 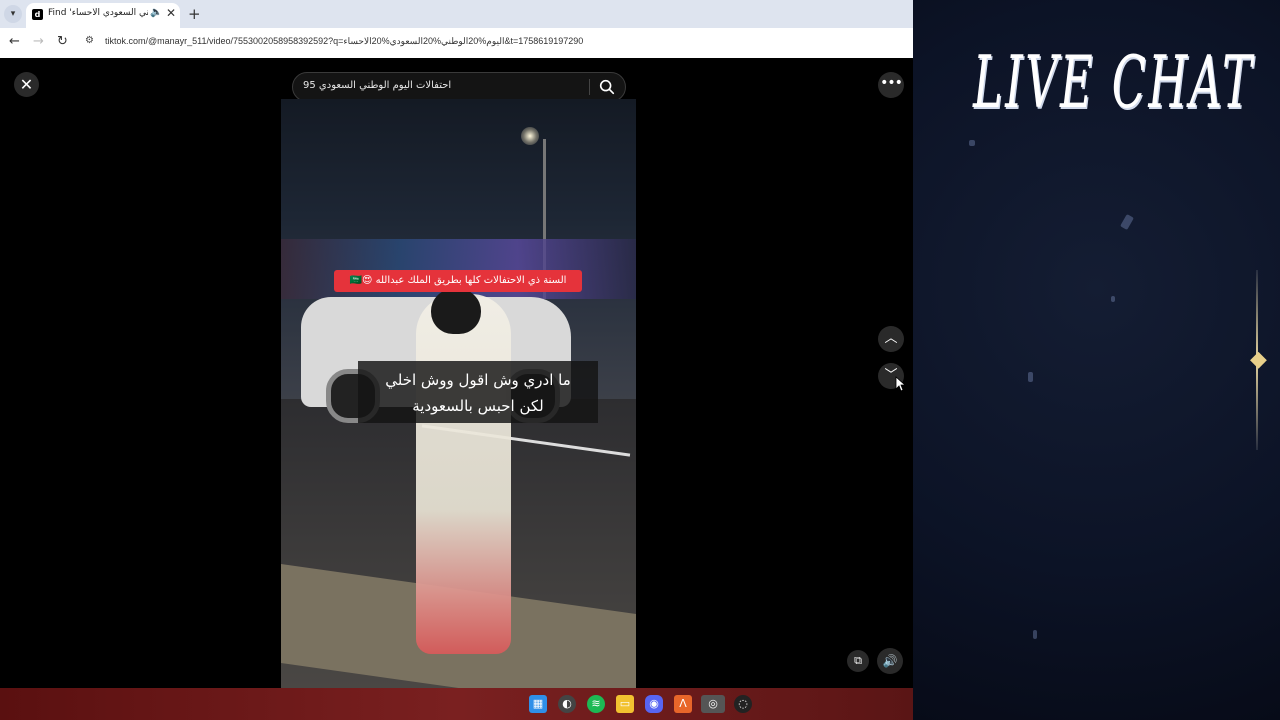 What do you see at coordinates (478, 406) in the screenshot?
I see `caption-line-2: لكن احبس بالسعودية` at bounding box center [478, 406].